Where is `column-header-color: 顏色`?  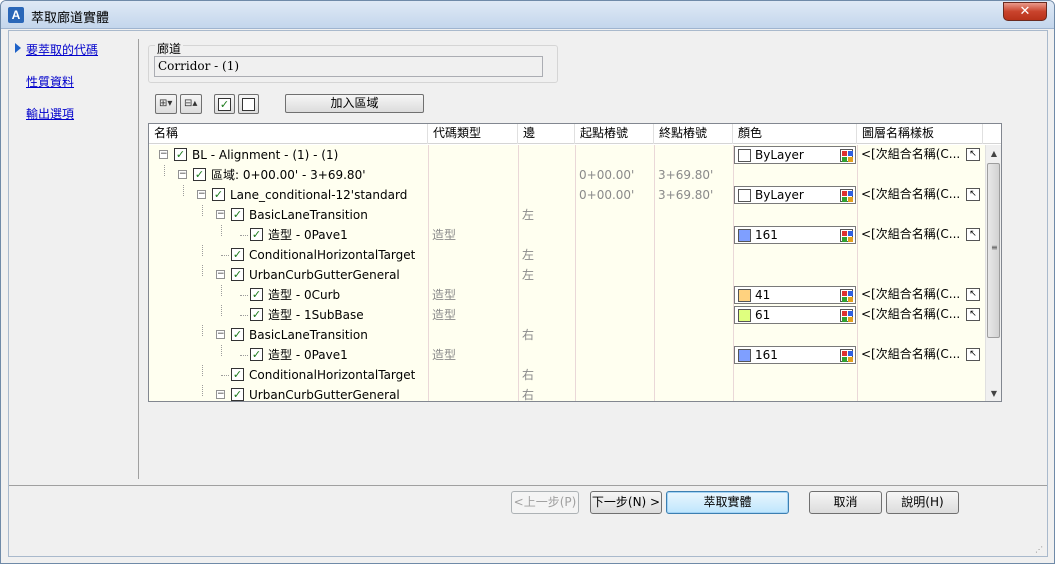 column-header-color: 顏色 is located at coordinates (795, 134).